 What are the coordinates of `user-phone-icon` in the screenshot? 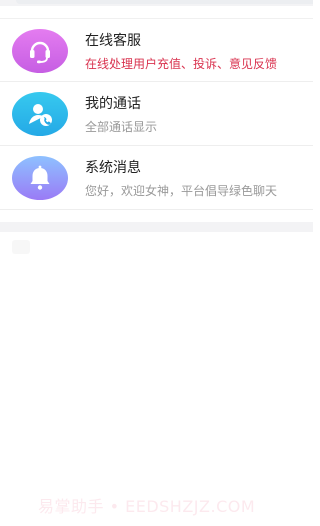 It's located at (40, 114).